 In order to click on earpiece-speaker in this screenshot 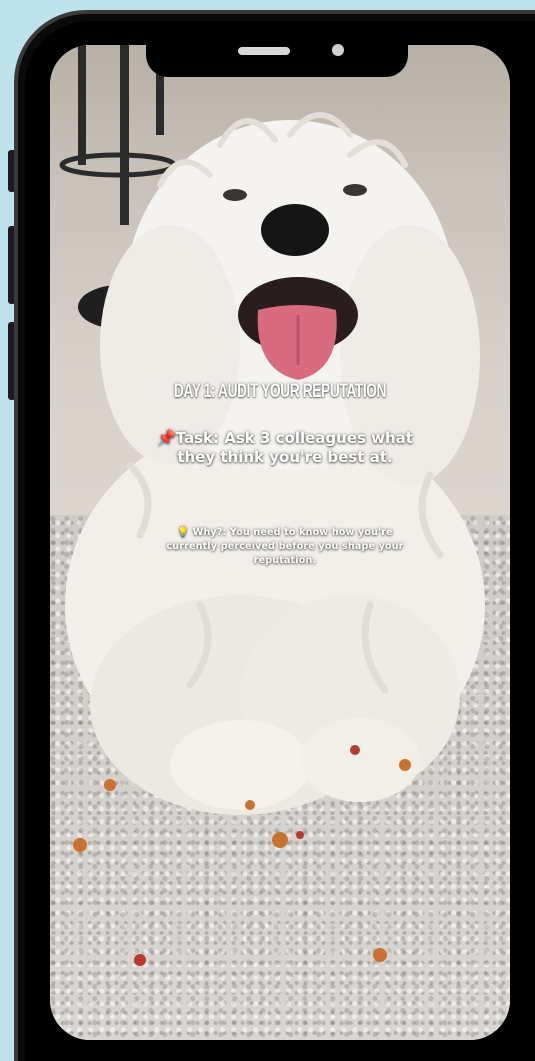, I will do `click(264, 51)`.